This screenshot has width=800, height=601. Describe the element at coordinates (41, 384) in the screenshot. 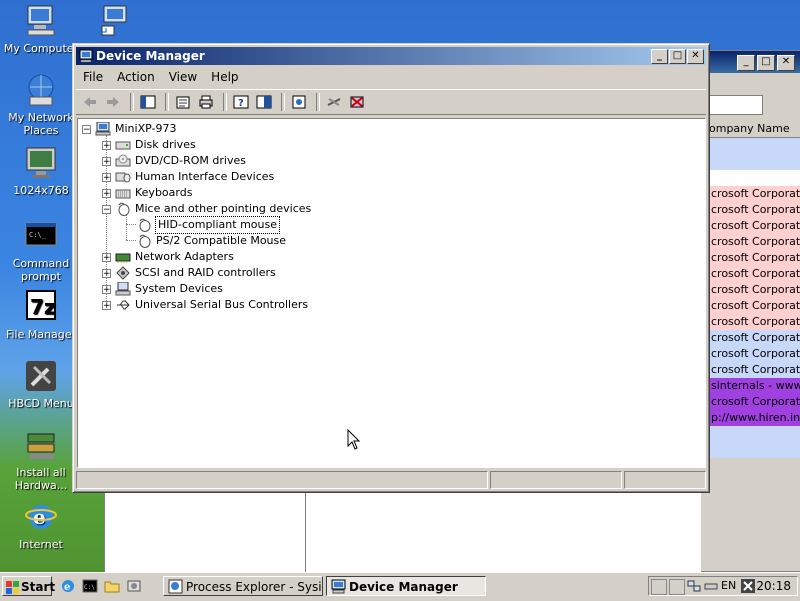

I see `desktop-icon-hbcd-menu: HBCD Menu` at that location.